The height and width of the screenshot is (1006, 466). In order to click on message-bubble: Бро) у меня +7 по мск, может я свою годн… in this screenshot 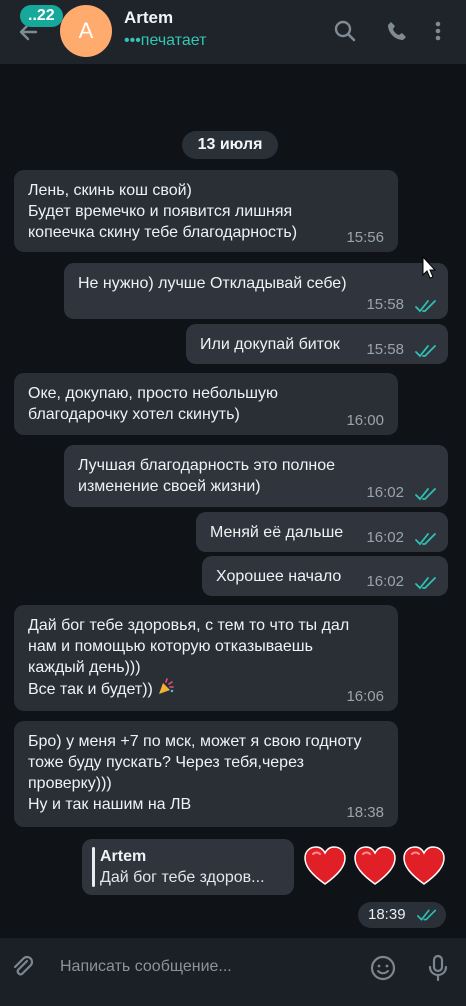, I will do `click(206, 774)`.